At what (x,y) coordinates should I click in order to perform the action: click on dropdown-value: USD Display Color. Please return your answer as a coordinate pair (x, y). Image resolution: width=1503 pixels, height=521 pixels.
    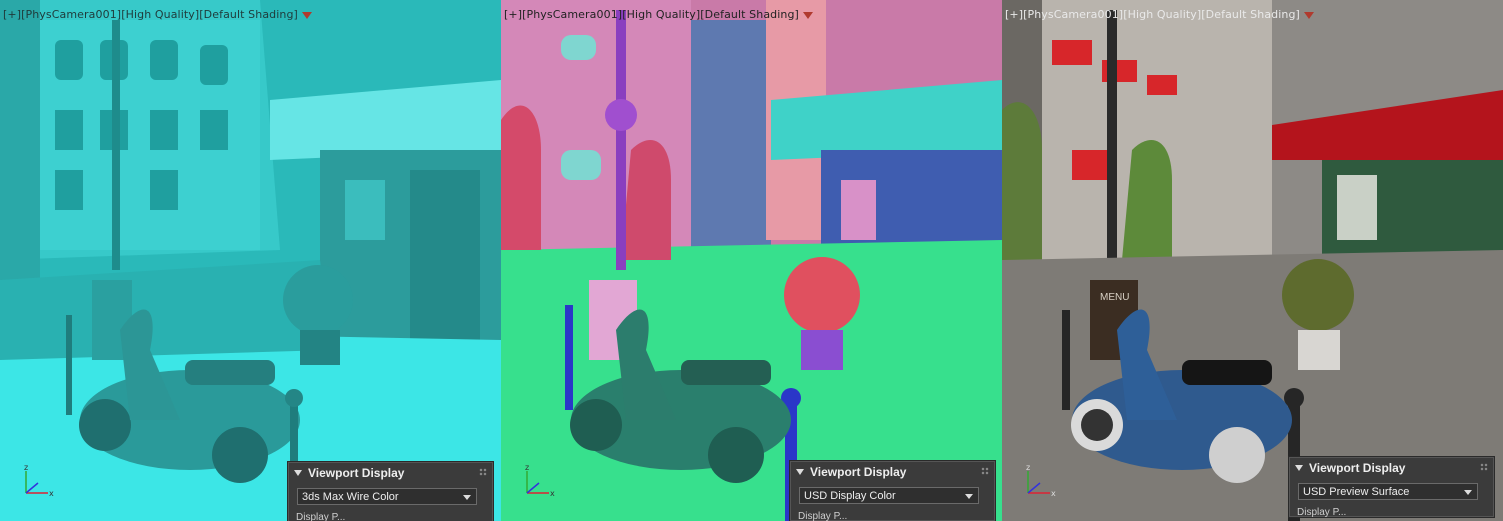
    Looking at the image, I should click on (850, 496).